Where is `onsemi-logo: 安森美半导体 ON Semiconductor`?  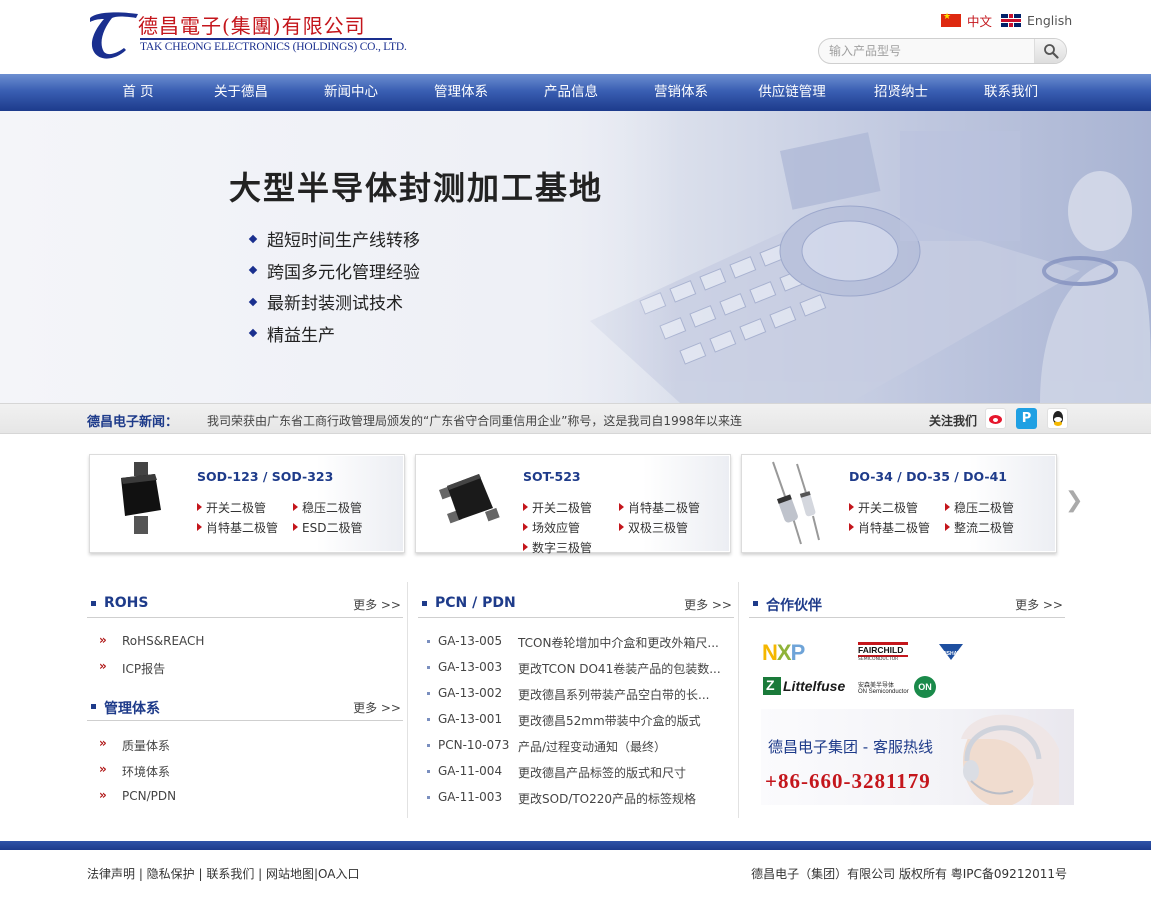 onsemi-logo: 安森美半导体 ON Semiconductor is located at coordinates (883, 687).